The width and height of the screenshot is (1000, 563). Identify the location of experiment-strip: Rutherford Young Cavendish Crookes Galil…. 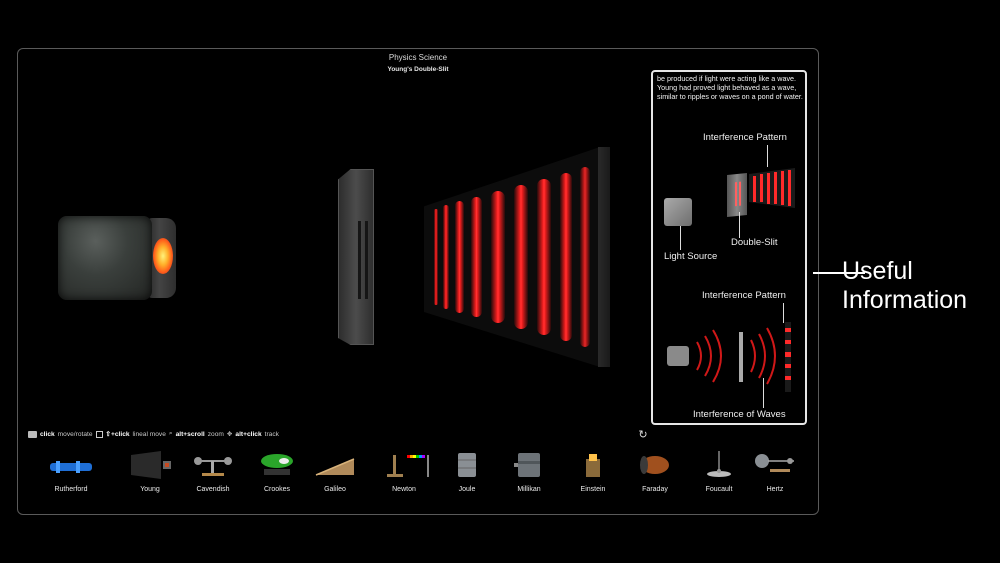
(416, 474).